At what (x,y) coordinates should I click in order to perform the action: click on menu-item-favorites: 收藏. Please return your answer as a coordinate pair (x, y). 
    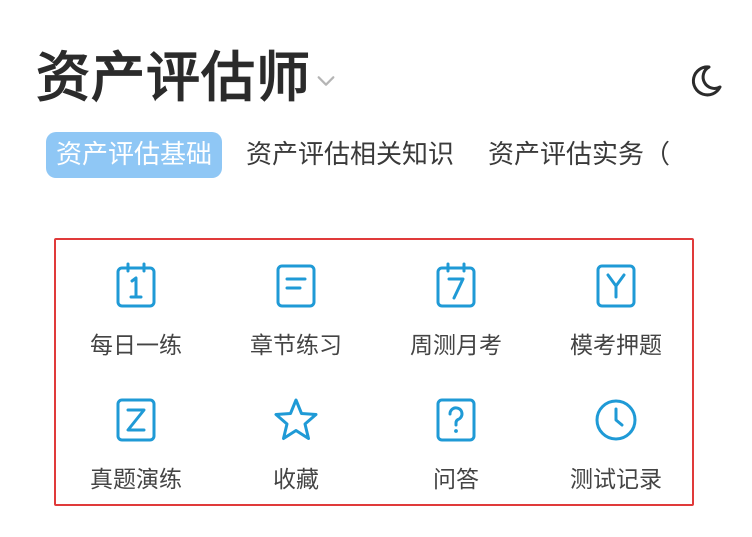
    Looking at the image, I should click on (296, 434).